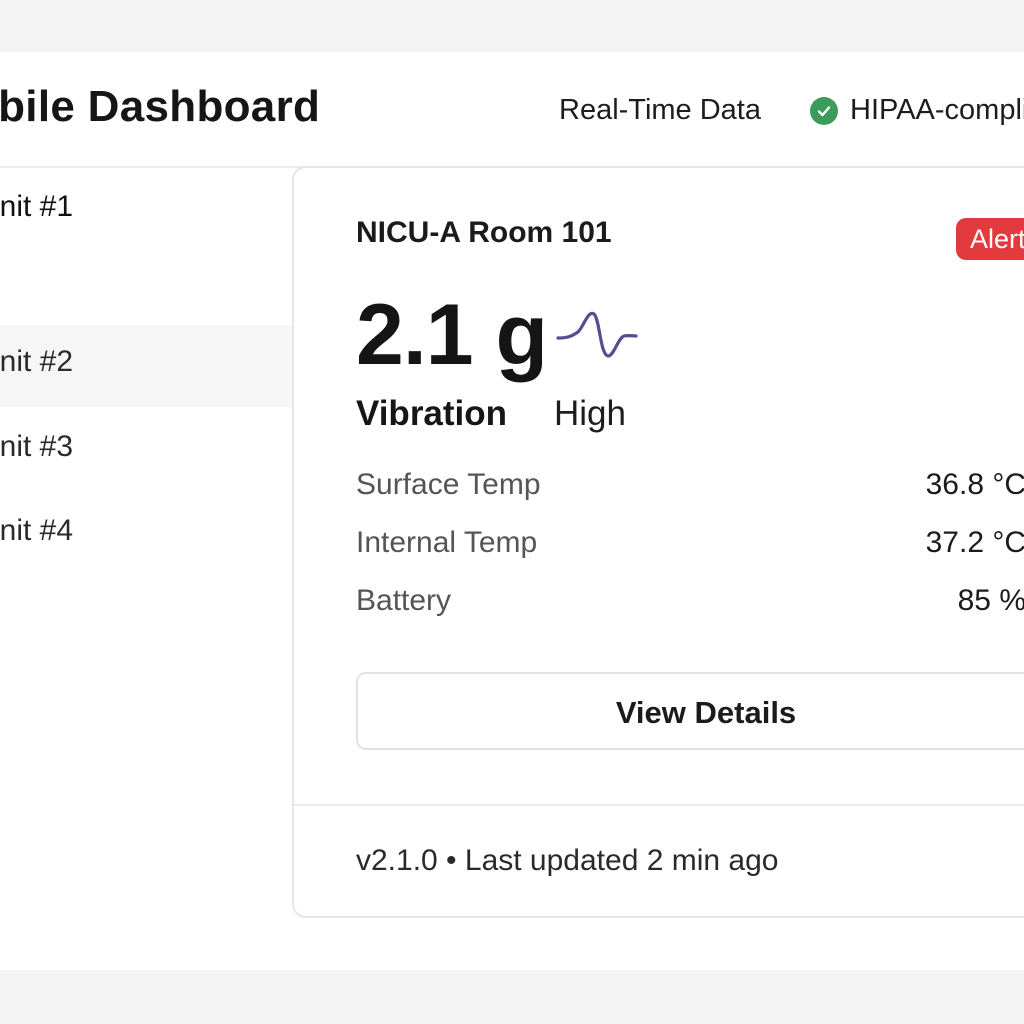 Image resolution: width=1024 pixels, height=1024 pixels. I want to click on app-title: Mobile Dashboard, so click(160, 106).